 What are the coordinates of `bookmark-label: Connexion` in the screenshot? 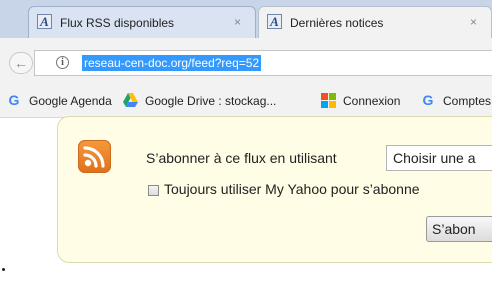 It's located at (372, 101).